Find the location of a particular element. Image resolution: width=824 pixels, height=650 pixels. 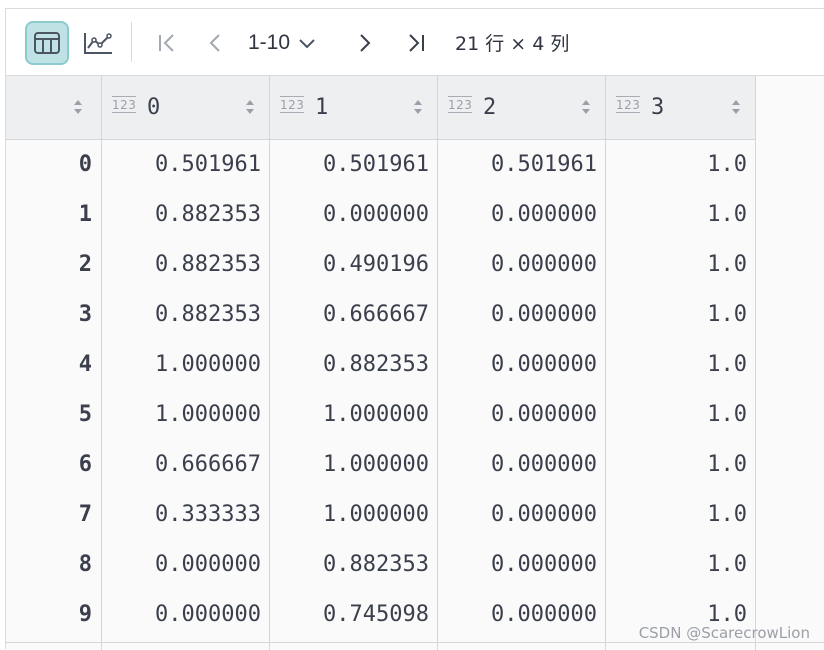

table-row: 1 0.882353 0.000000 0.000000 1.0 is located at coordinates (381, 215).